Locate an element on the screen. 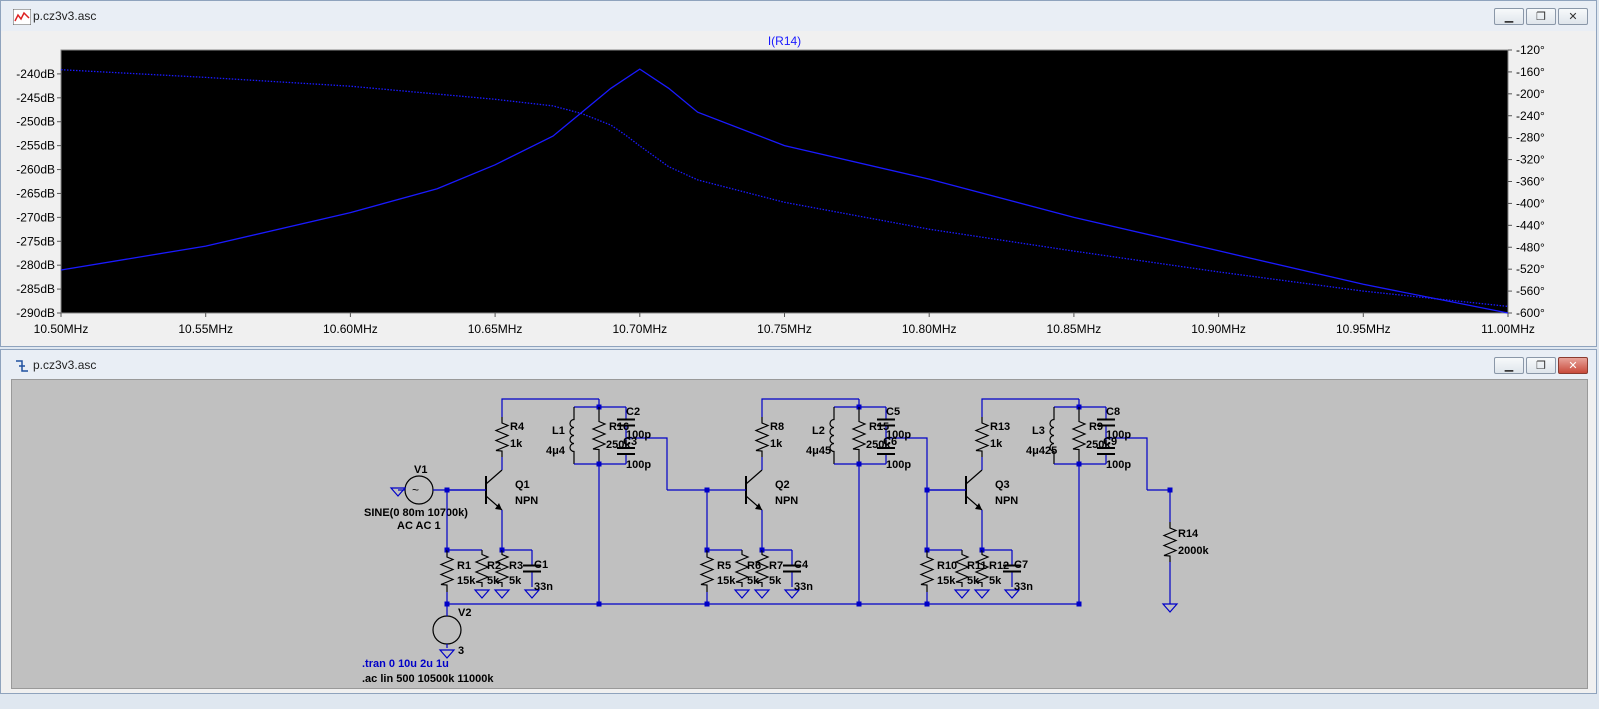 This screenshot has height=709, width=1599. value-R4: 1k is located at coordinates (516, 444).